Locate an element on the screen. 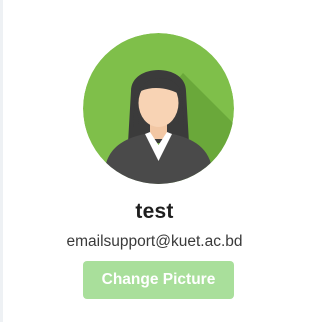 This screenshot has width=320, height=322. sidebar-edge is located at coordinates (1, 161).